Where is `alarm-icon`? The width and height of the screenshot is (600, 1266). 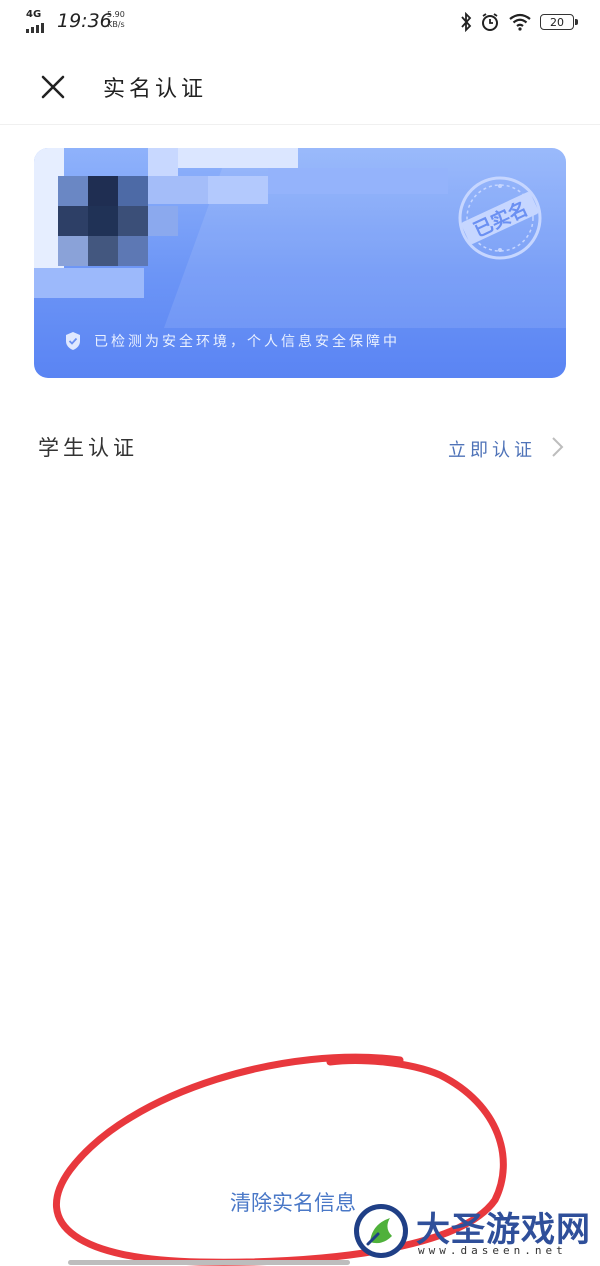
alarm-icon is located at coordinates (490, 22).